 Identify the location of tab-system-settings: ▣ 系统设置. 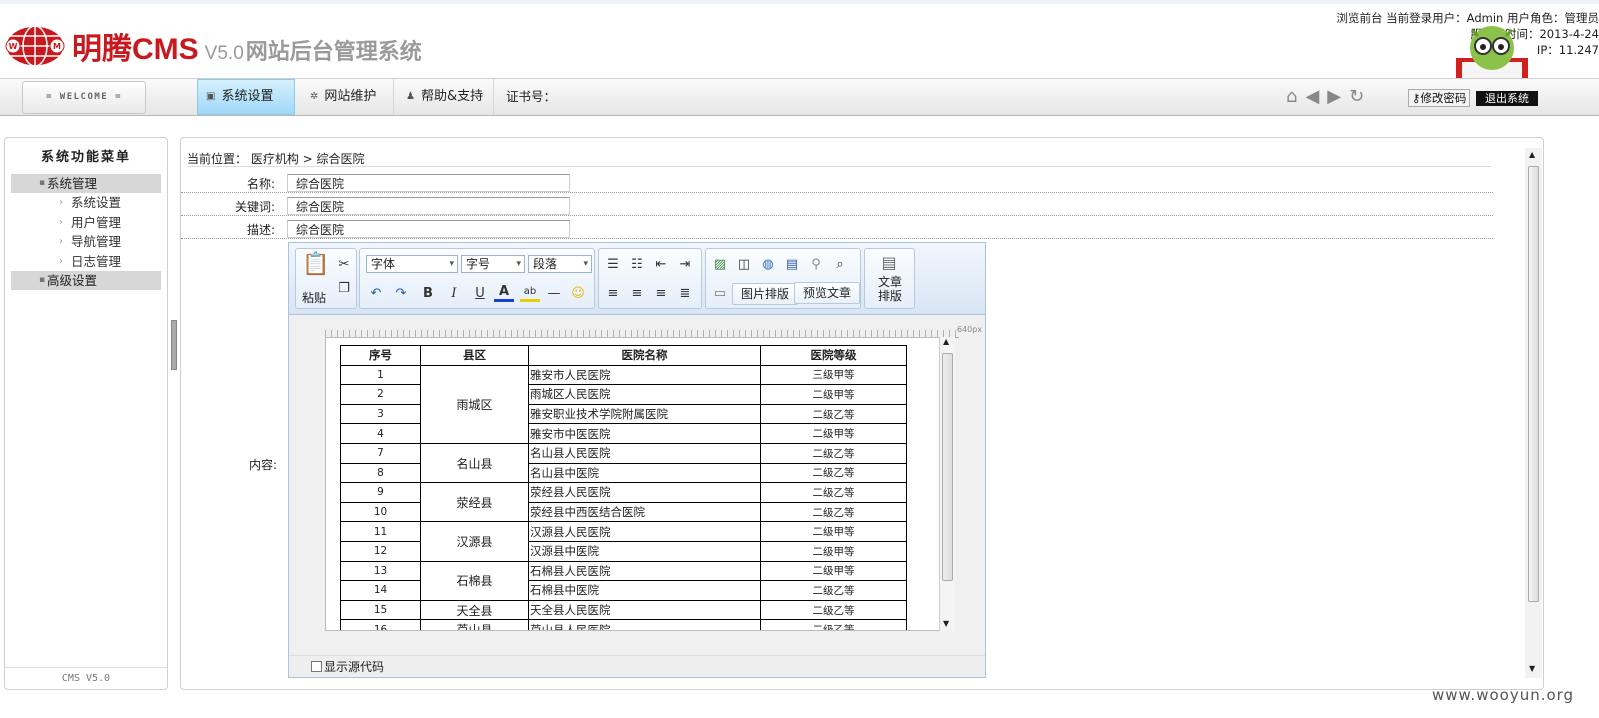
(246, 97).